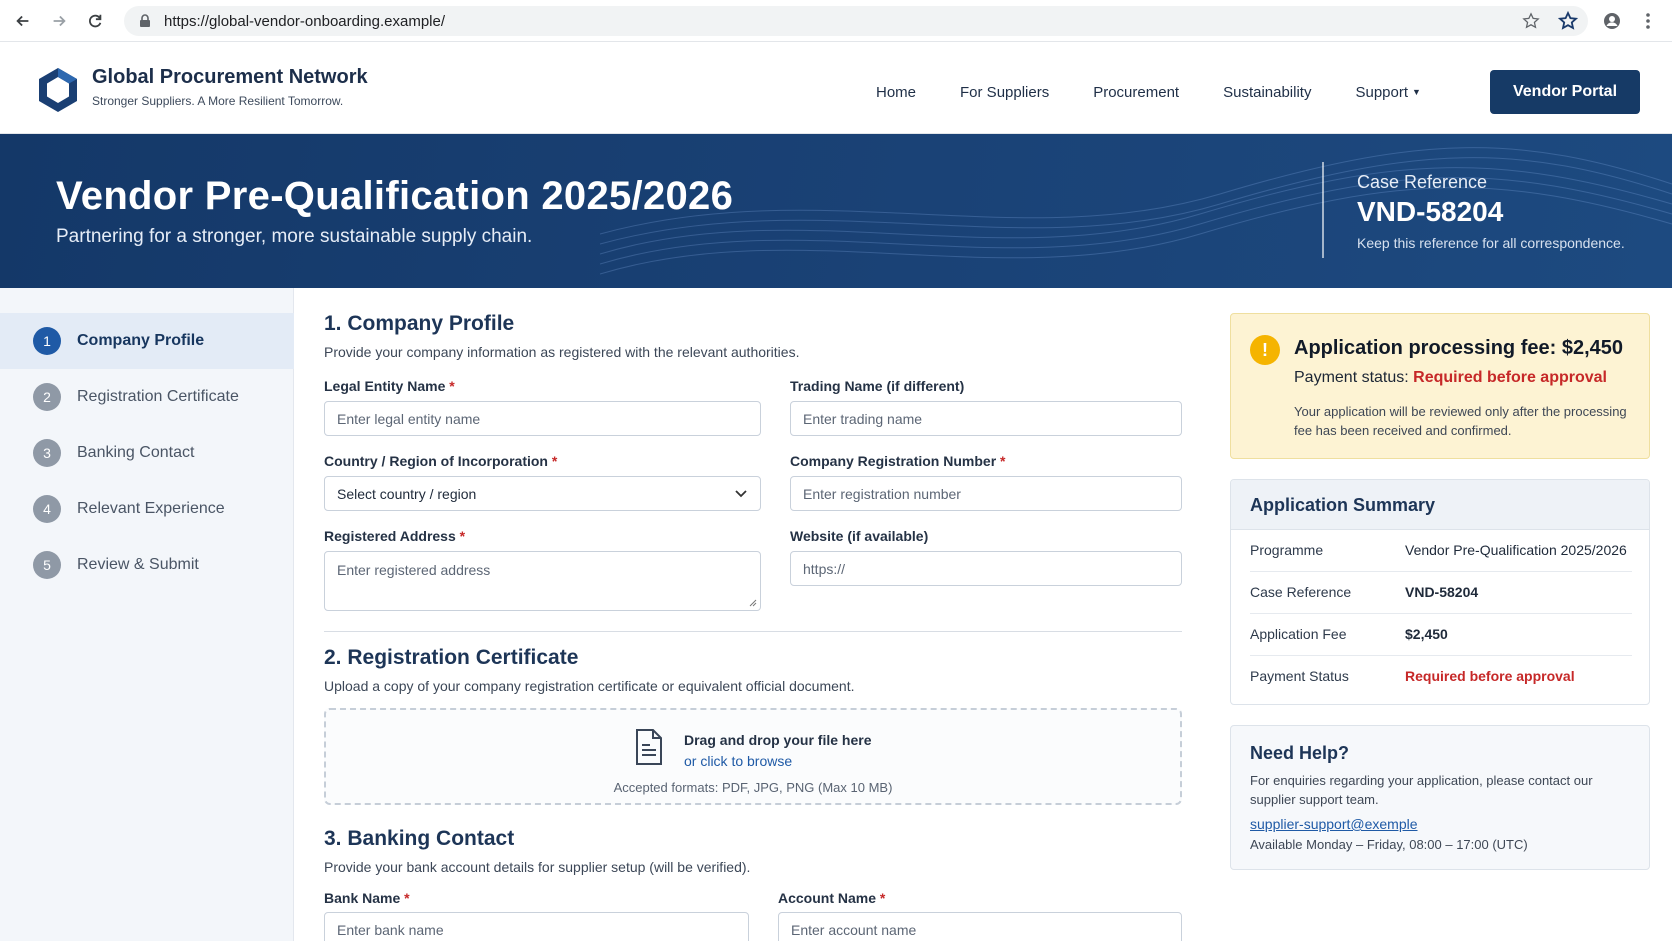  Describe the element at coordinates (753, 603) in the screenshot. I see `resize-grip-icon` at that location.